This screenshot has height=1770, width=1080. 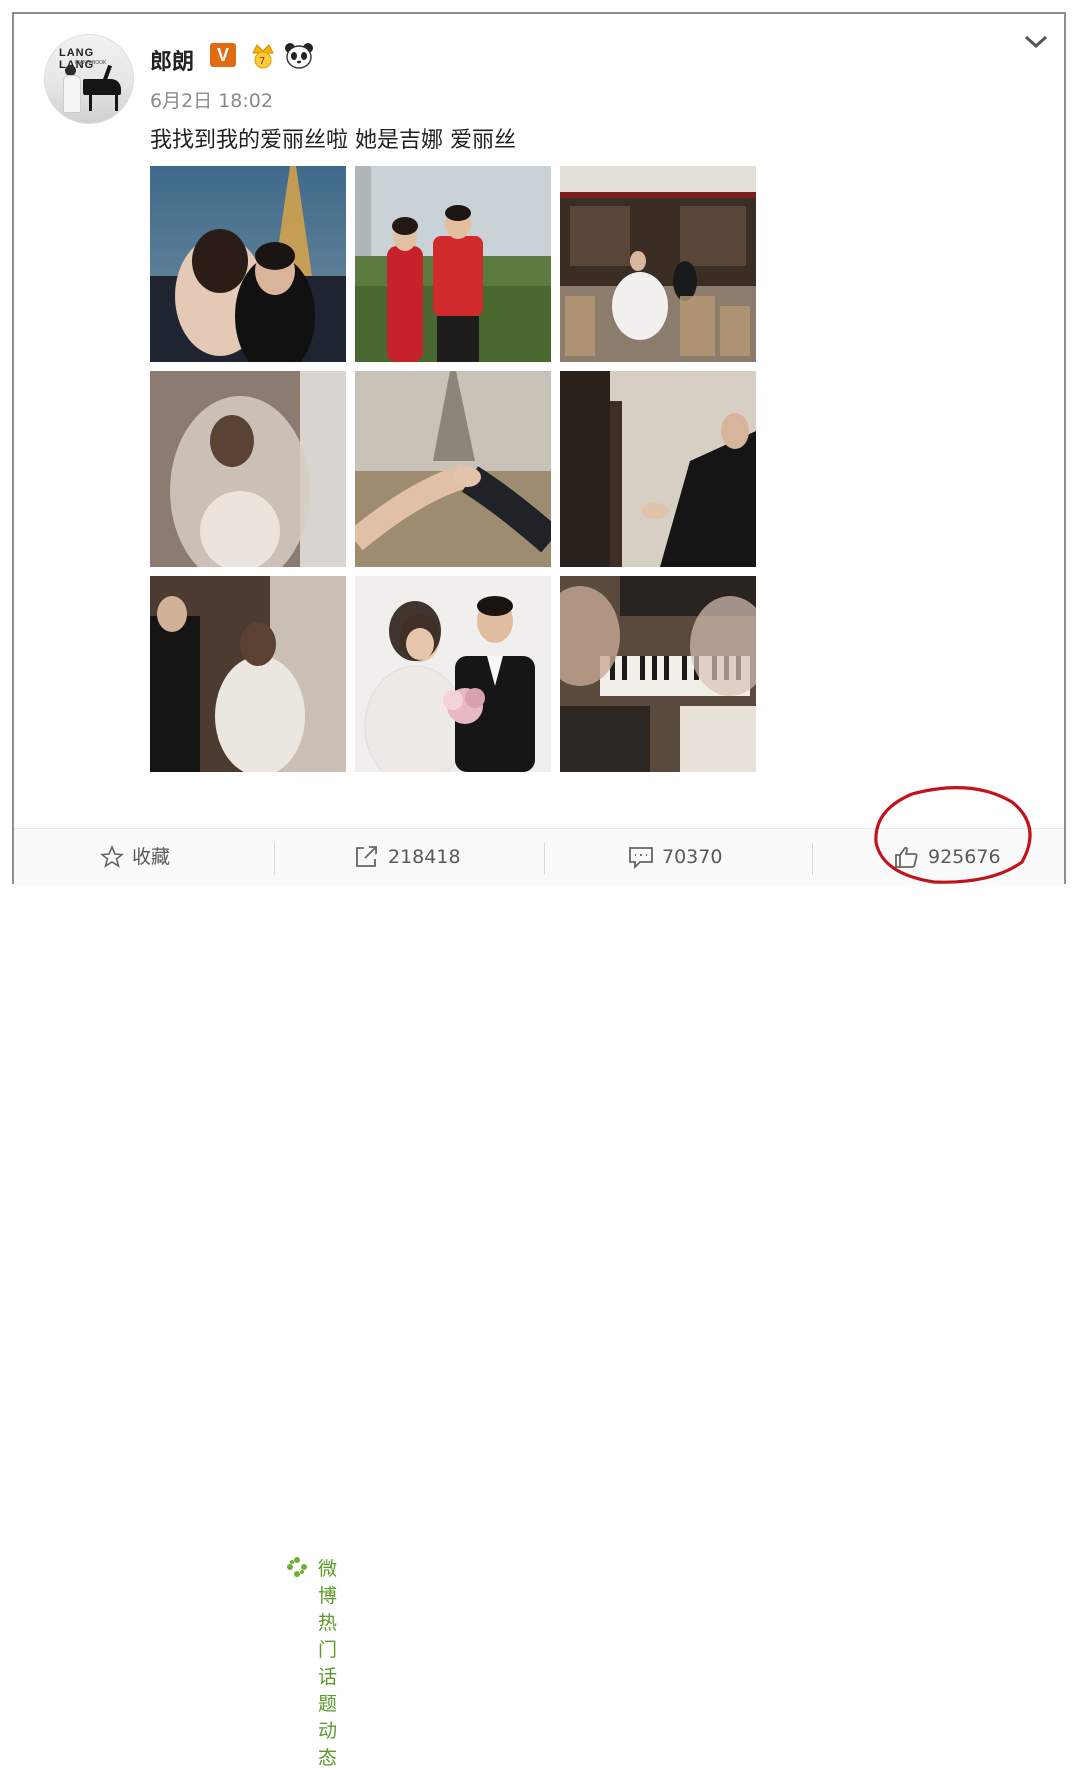 I want to click on repost-button: 218418, so click(x=407, y=857).